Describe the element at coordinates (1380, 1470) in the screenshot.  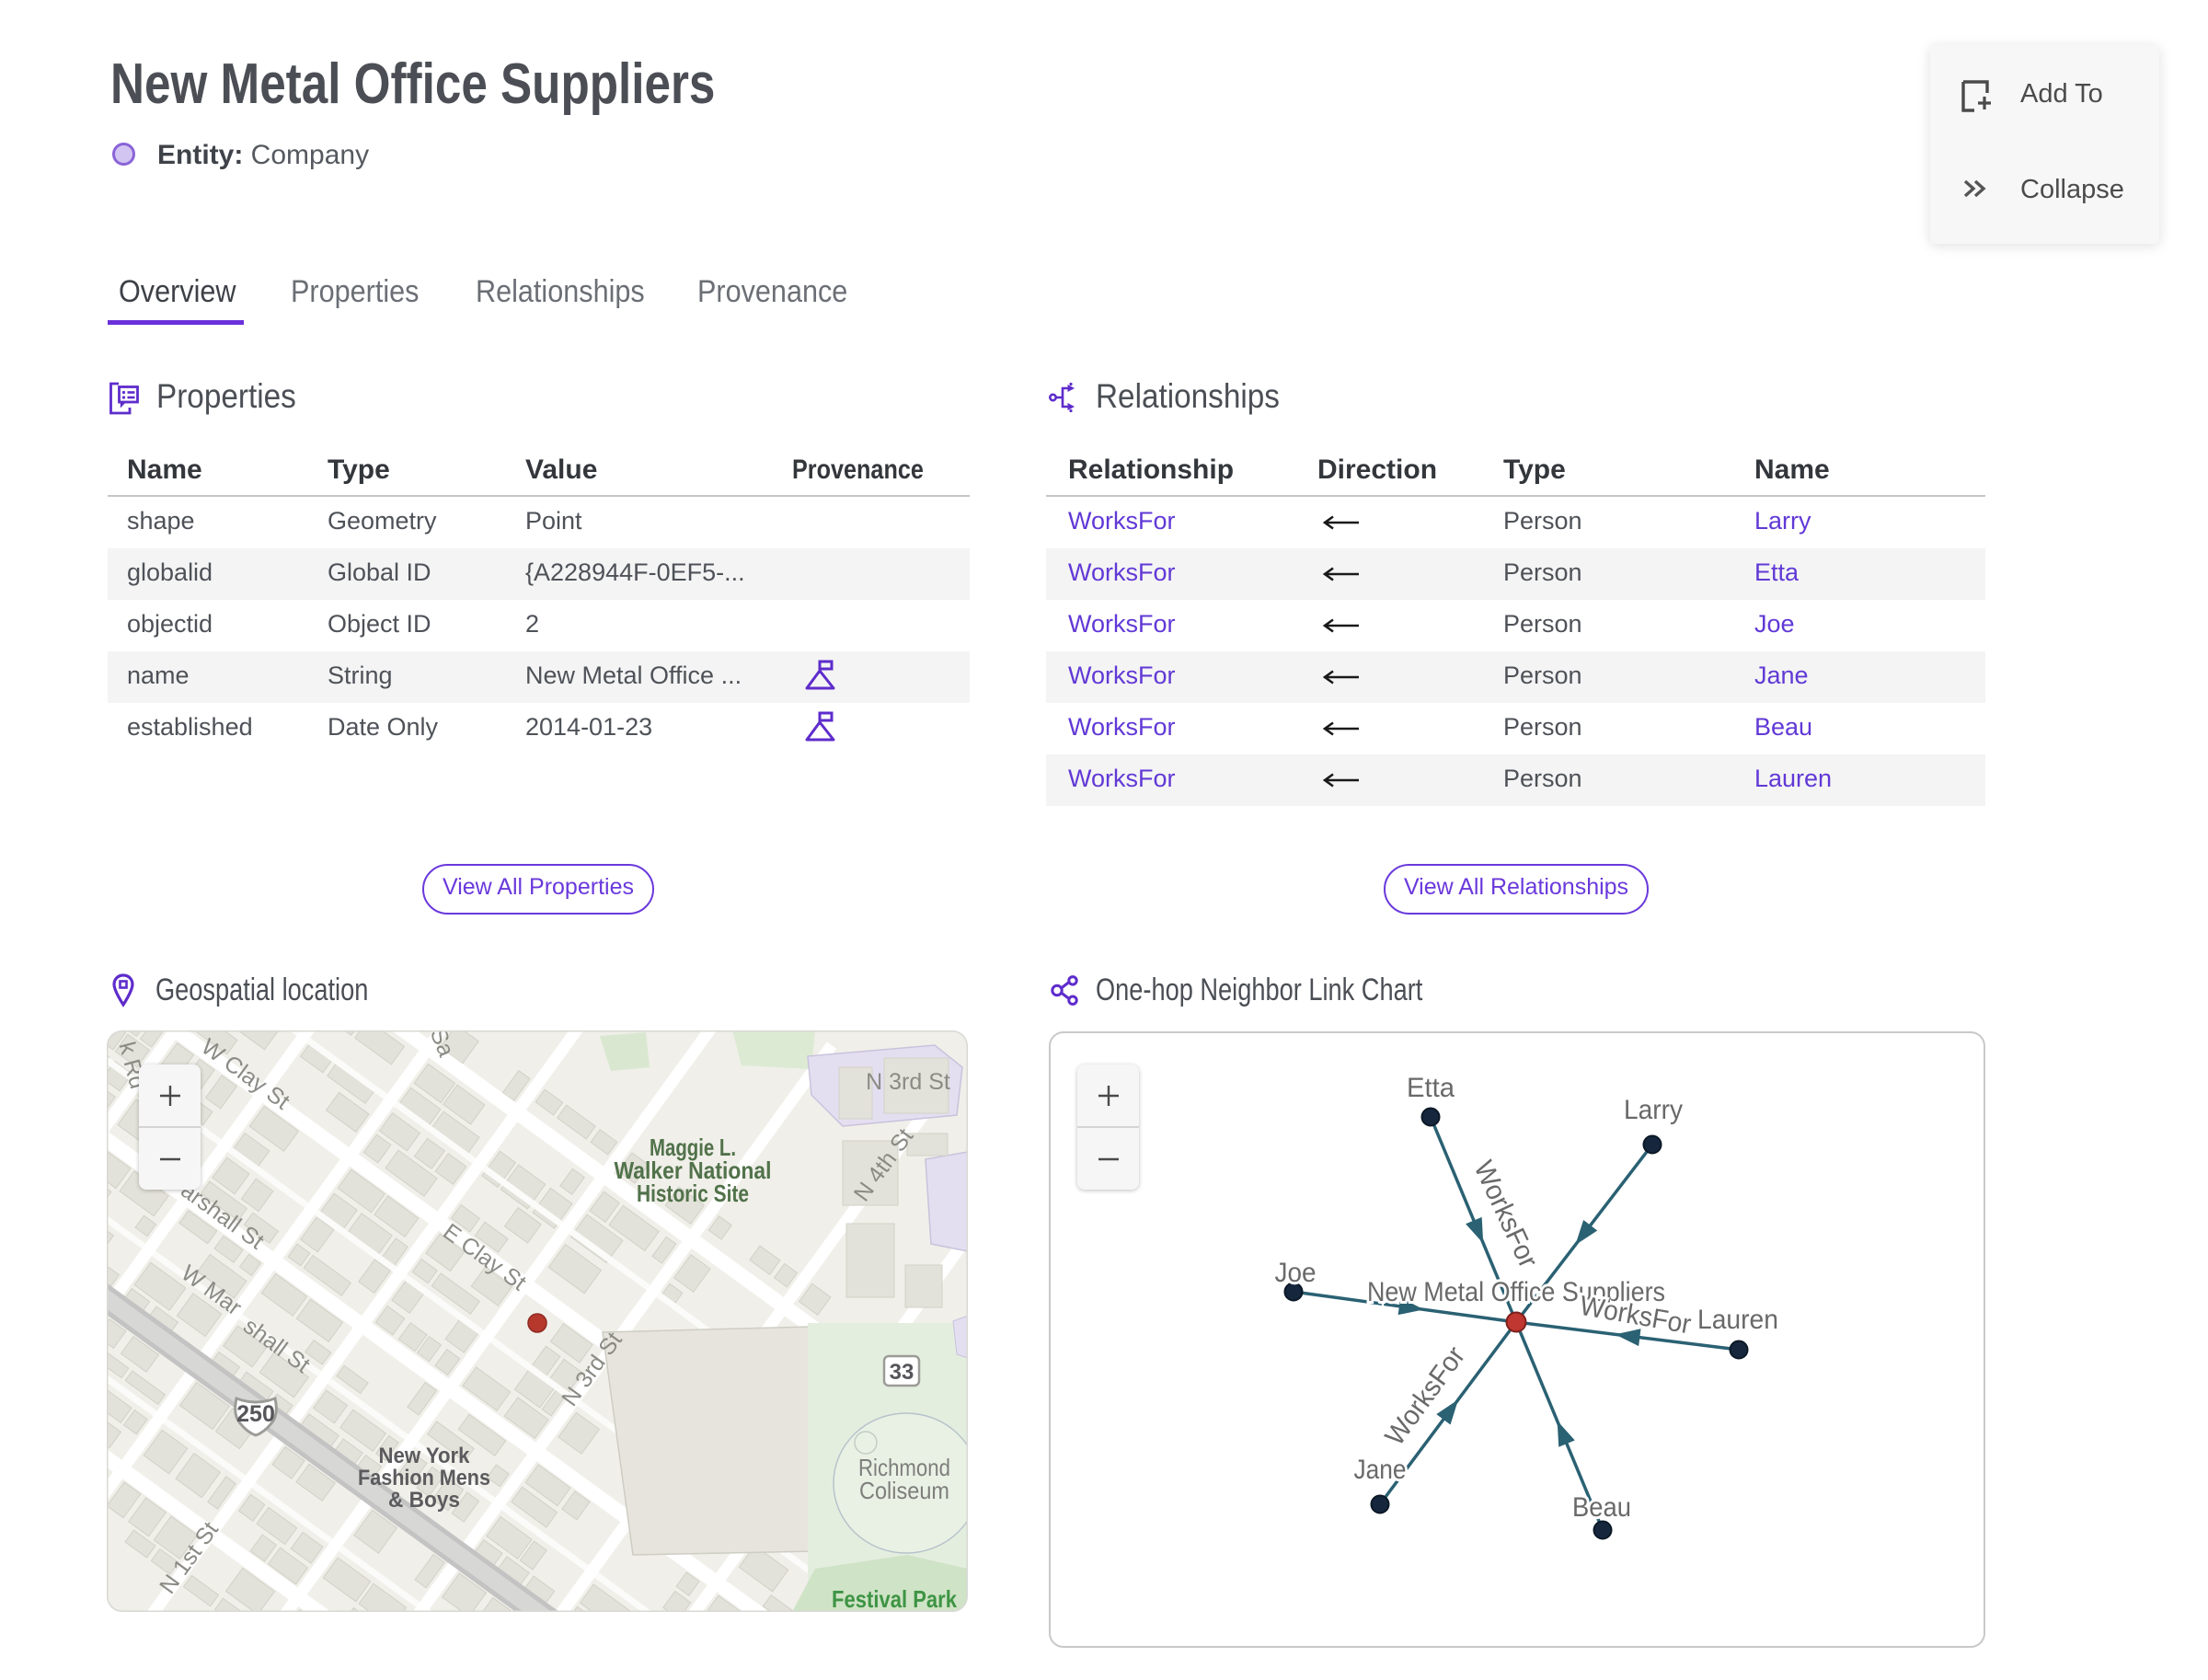
I see `svg-text: Jane` at that location.